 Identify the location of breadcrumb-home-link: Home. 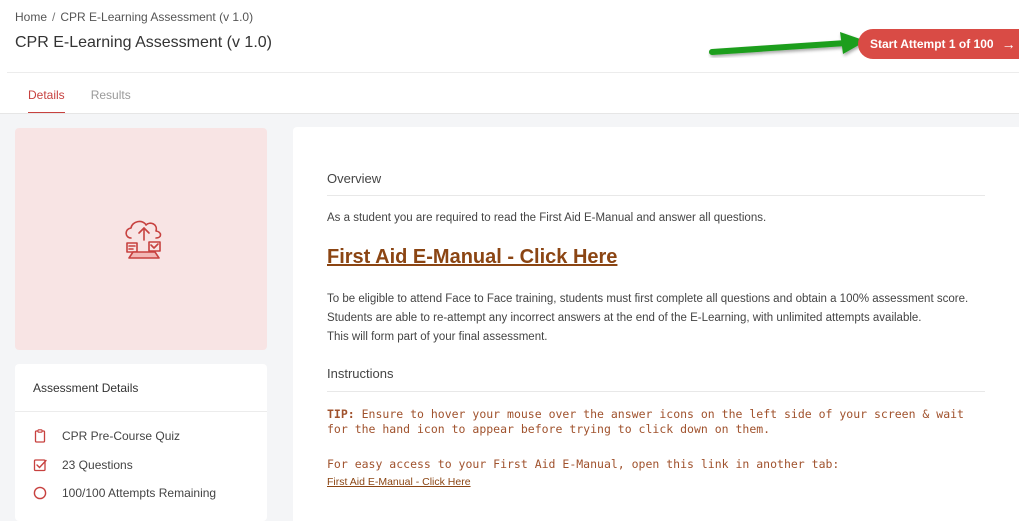
(31, 17).